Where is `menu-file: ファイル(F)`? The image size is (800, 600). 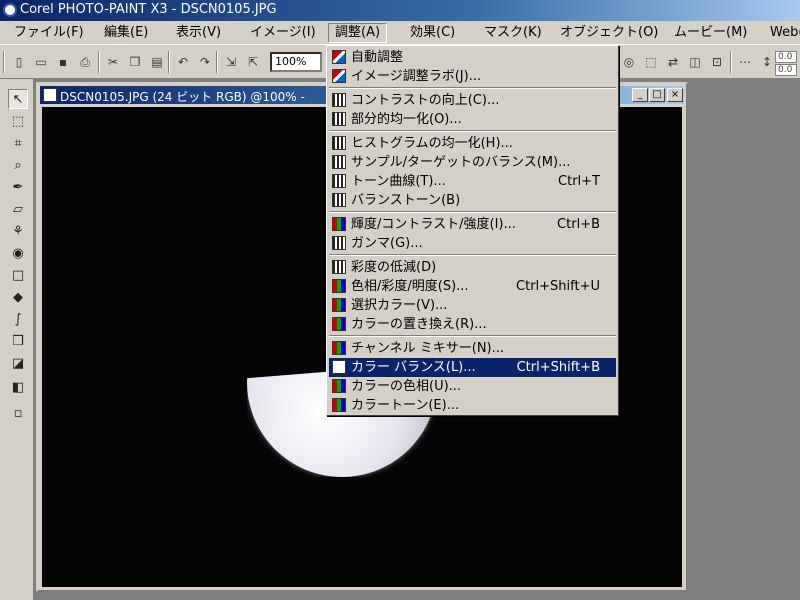
menu-file: ファイル(F) is located at coordinates (49, 33).